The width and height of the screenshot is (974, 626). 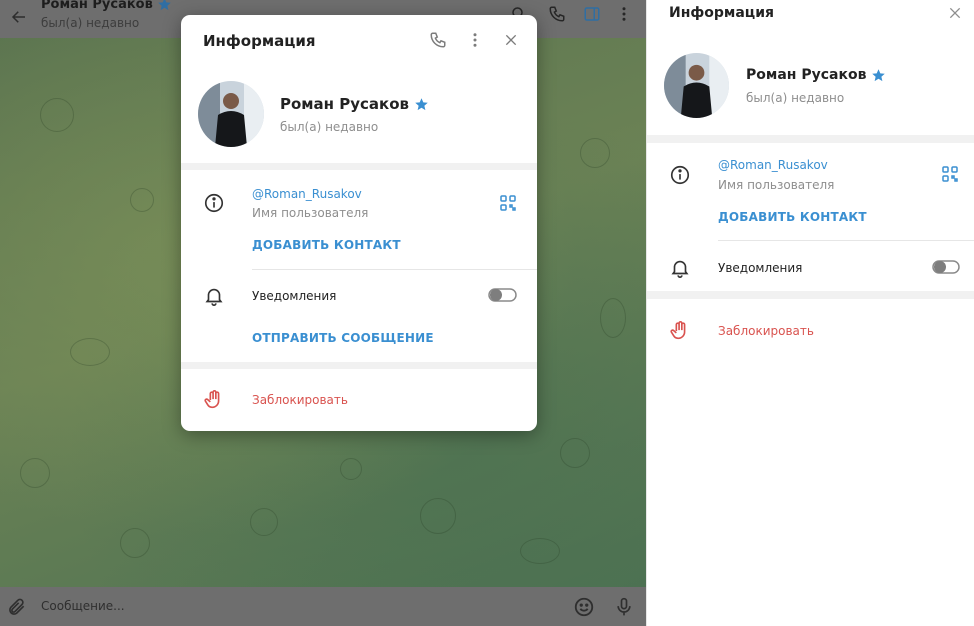 What do you see at coordinates (345, 104) in the screenshot?
I see `modal-contact-name-label: Роман Русаков` at bounding box center [345, 104].